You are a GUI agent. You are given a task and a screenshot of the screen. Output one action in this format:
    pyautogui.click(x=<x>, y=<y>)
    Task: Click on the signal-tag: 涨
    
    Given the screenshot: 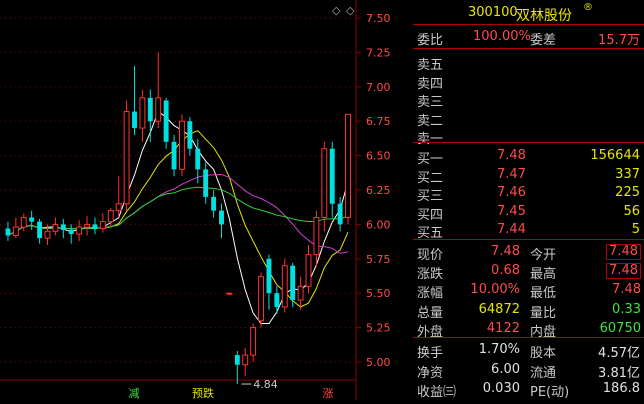 What is the action you would take?
    pyautogui.click(x=328, y=393)
    